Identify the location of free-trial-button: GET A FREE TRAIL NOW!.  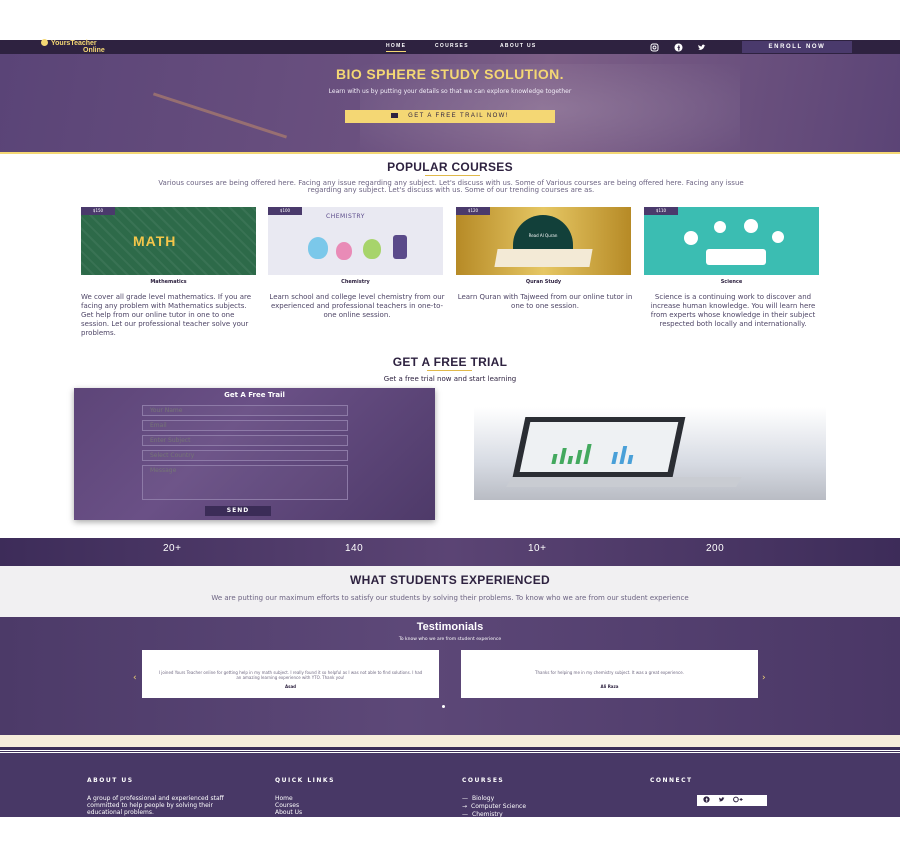
(450, 116).